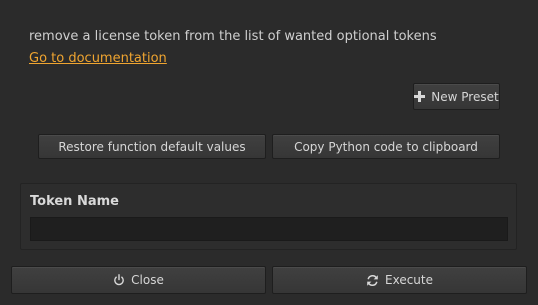 Image resolution: width=538 pixels, height=305 pixels. I want to click on execute-button: Execute, so click(399, 280).